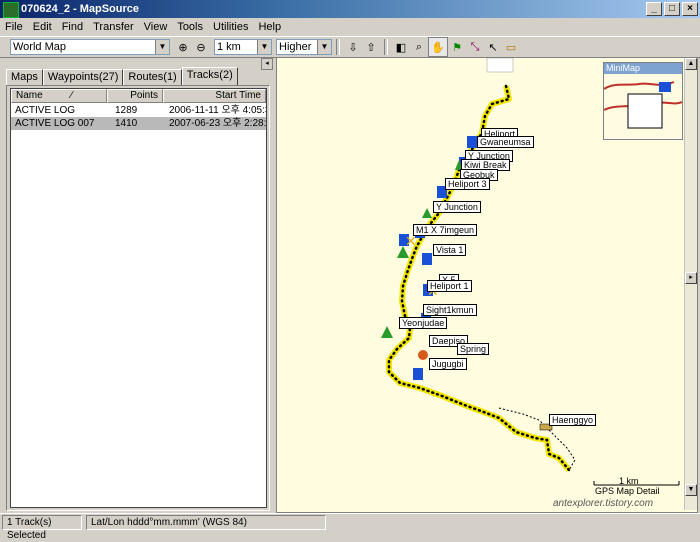 This screenshot has width=700, height=542. Describe the element at coordinates (126, 123) in the screenshot. I see `track-points: 1410` at that location.